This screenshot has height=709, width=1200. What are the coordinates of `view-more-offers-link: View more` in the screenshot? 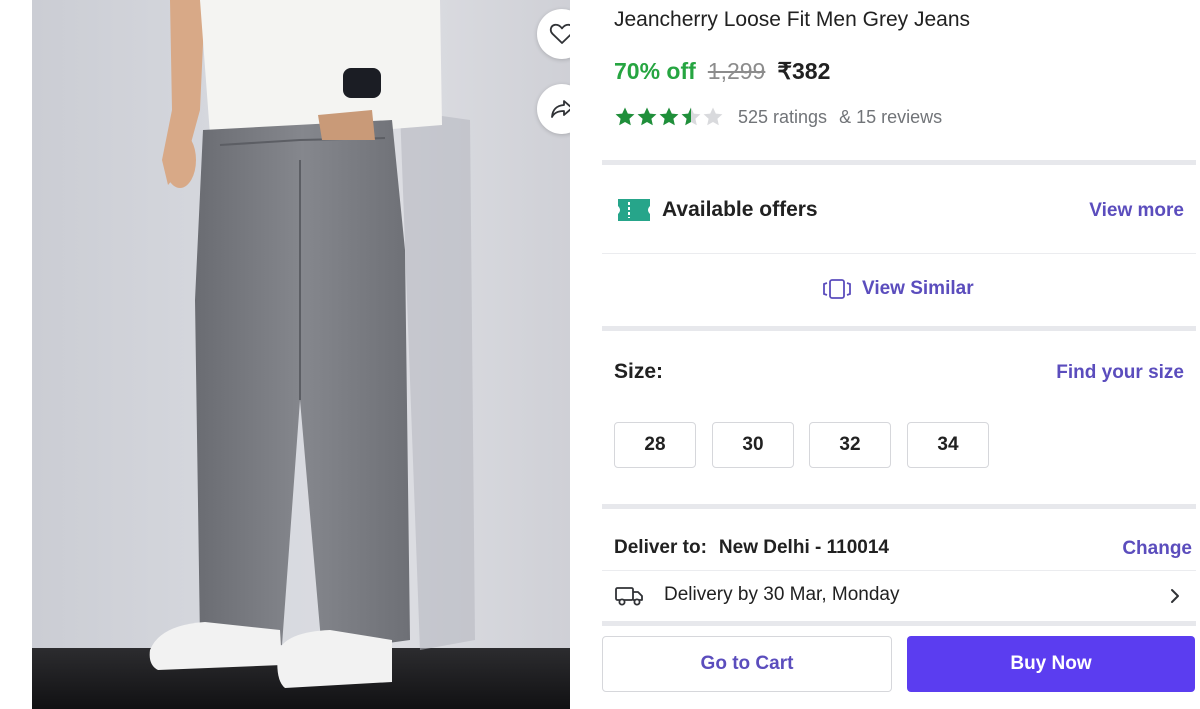 It's located at (1136, 211).